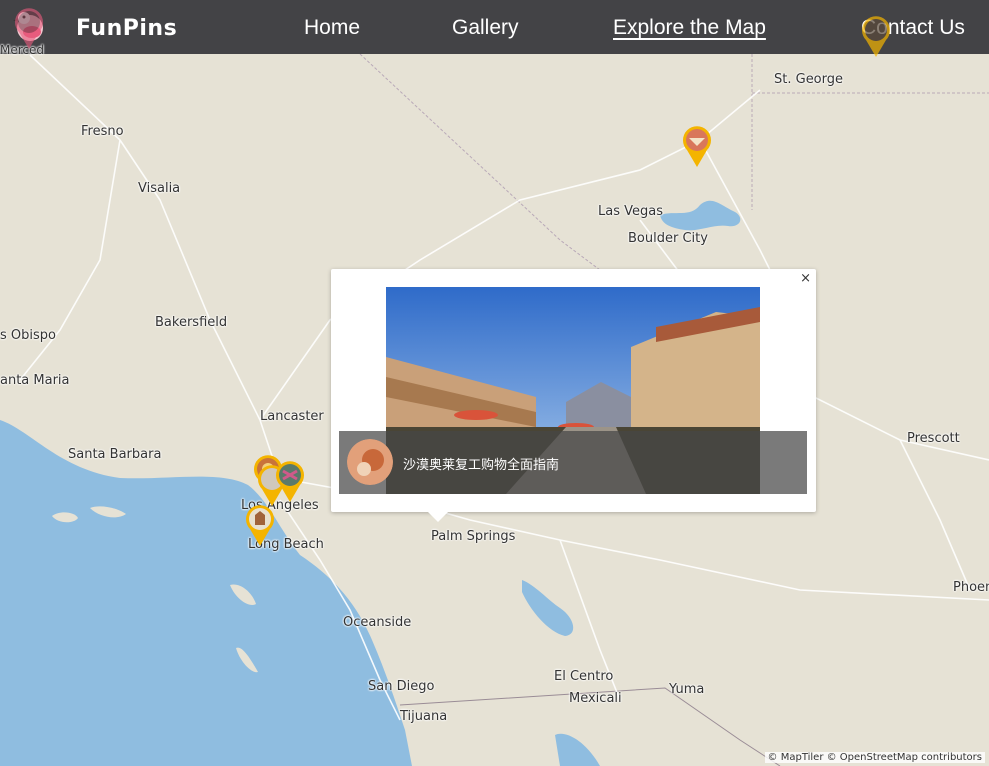  Describe the element at coordinates (668, 238) in the screenshot. I see `place-label: Boulder City` at that location.